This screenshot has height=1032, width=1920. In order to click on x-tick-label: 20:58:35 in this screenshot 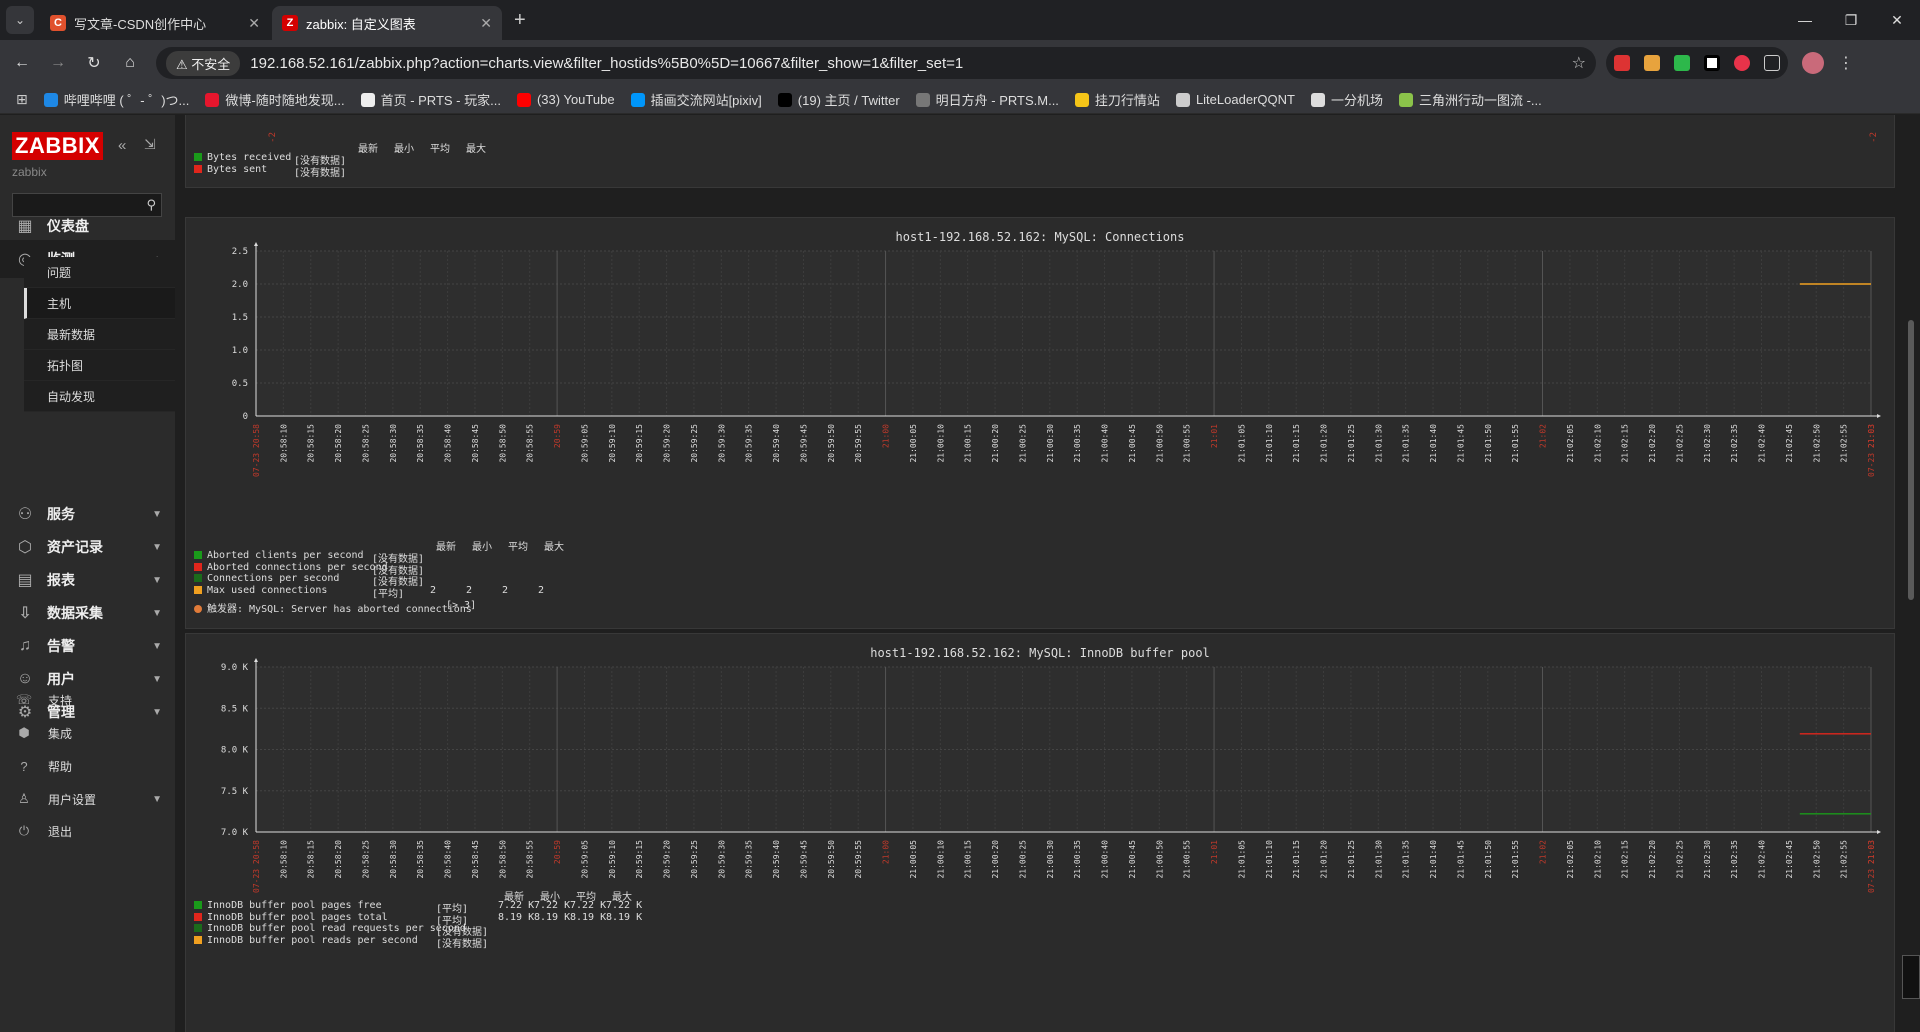, I will do `click(420, 443)`.